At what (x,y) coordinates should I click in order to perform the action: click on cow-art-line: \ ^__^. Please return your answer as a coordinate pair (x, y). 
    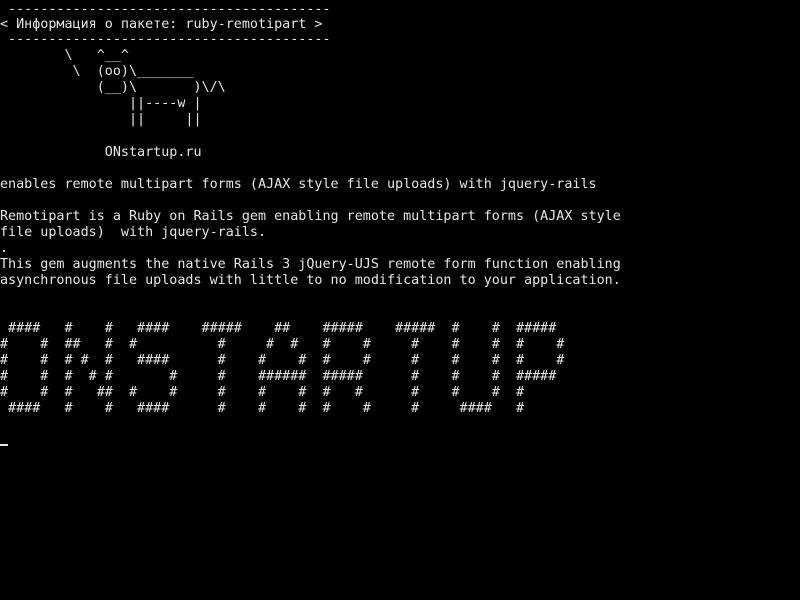
    Looking at the image, I should click on (64, 55).